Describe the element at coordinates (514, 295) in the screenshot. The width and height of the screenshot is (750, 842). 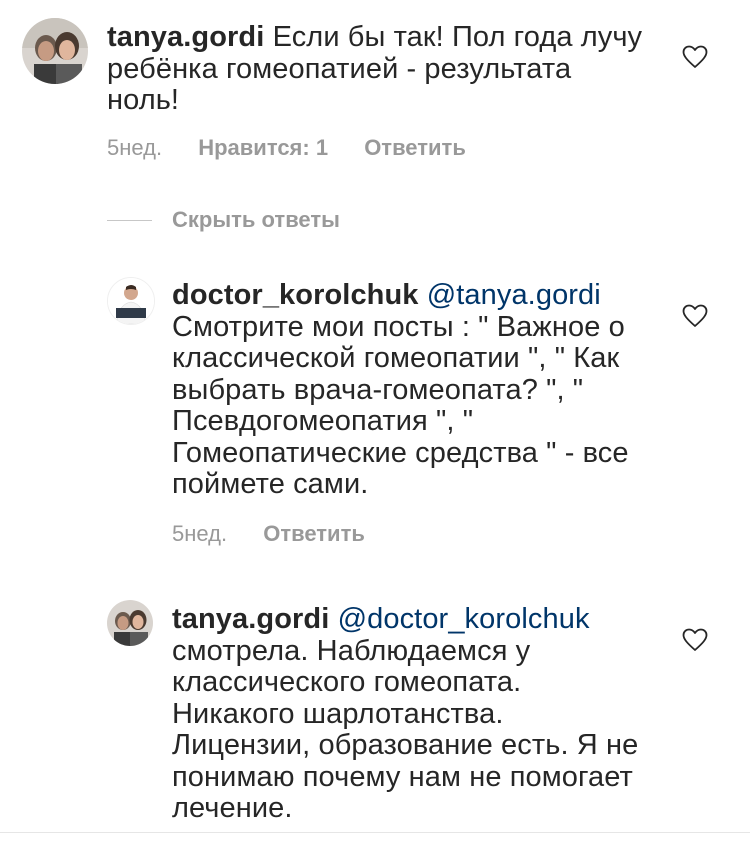
I see `mention-link: @tanya.gordi` at that location.